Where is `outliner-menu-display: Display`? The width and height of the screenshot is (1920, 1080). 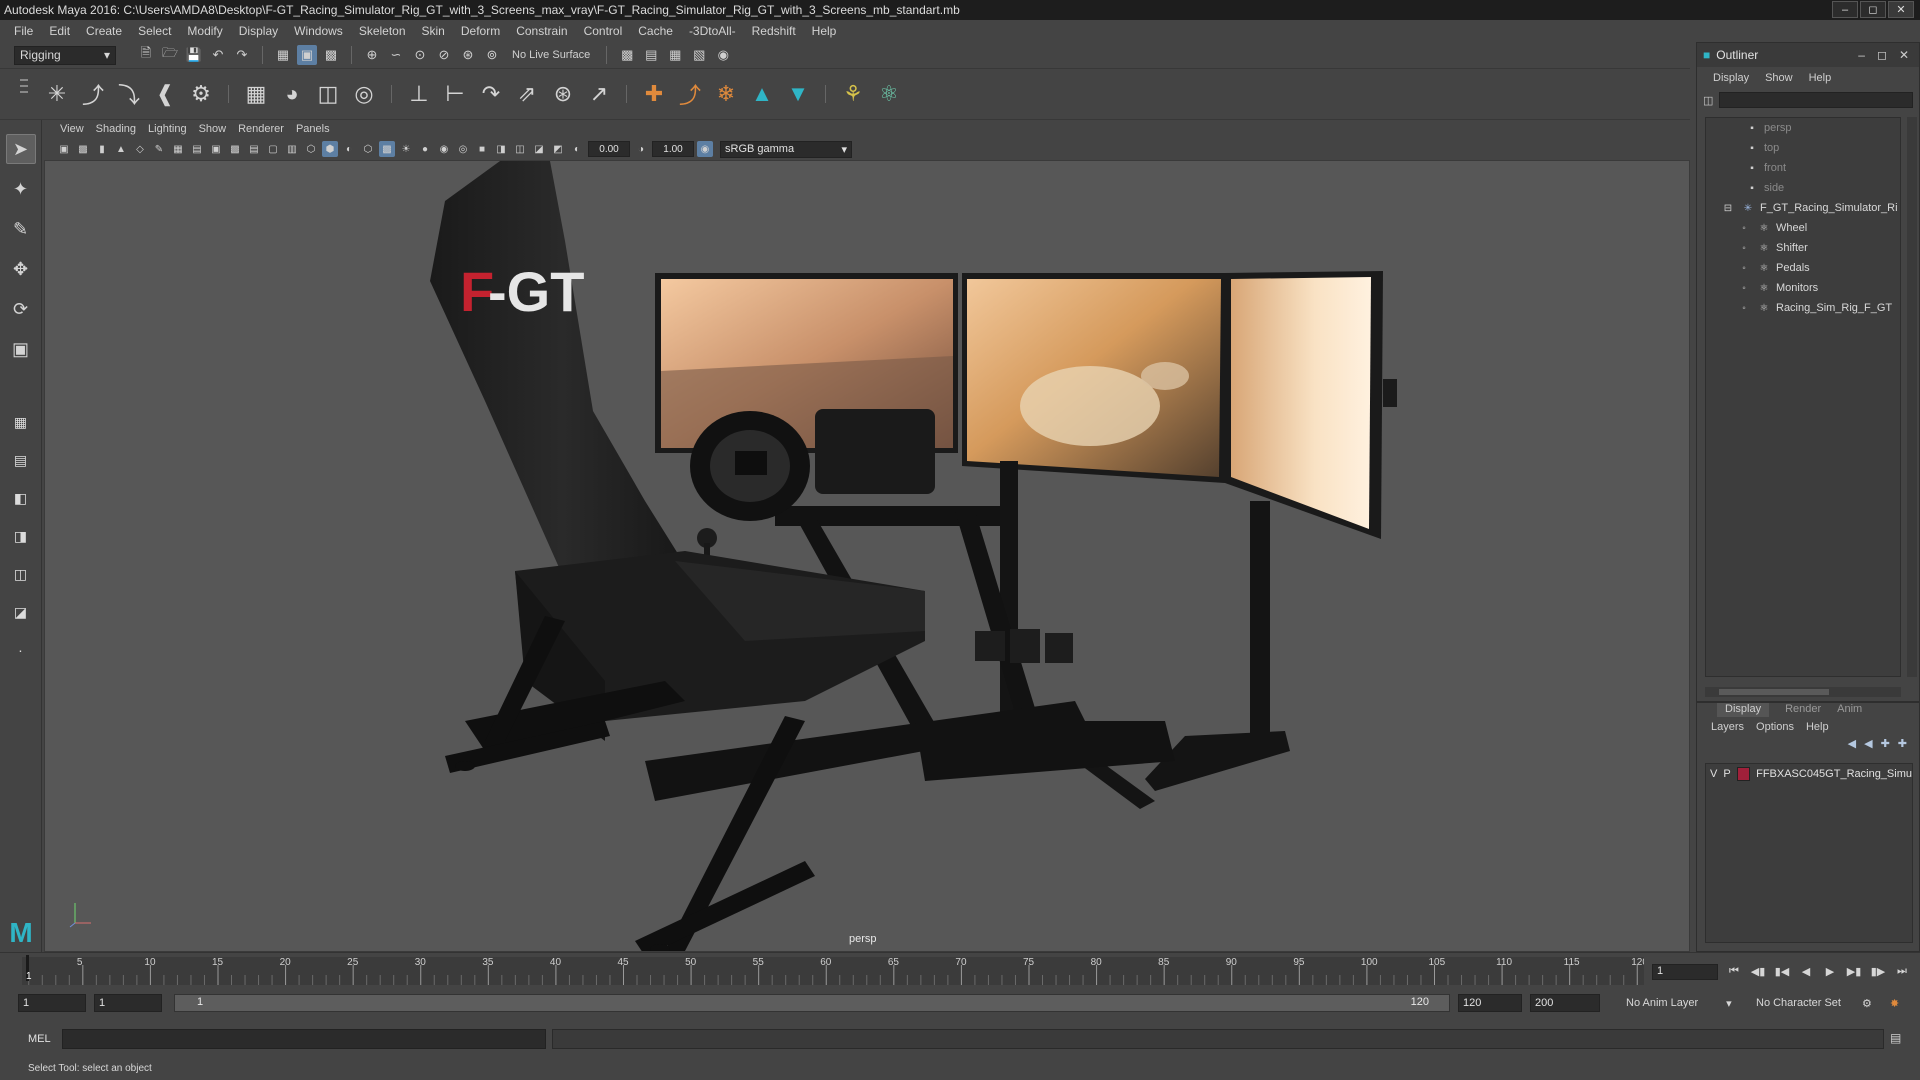 outliner-menu-display: Display is located at coordinates (1731, 78).